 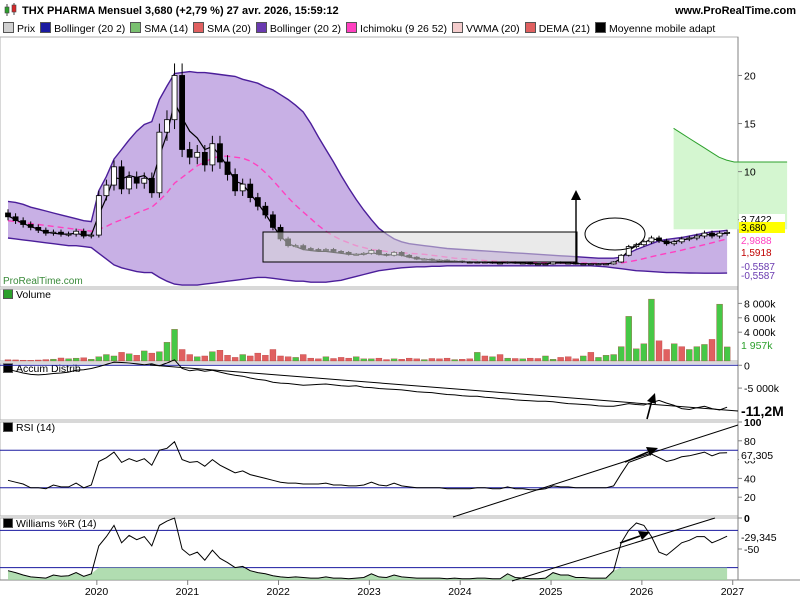 What do you see at coordinates (750, 125) in the screenshot?
I see `price-ytick-label: 15` at bounding box center [750, 125].